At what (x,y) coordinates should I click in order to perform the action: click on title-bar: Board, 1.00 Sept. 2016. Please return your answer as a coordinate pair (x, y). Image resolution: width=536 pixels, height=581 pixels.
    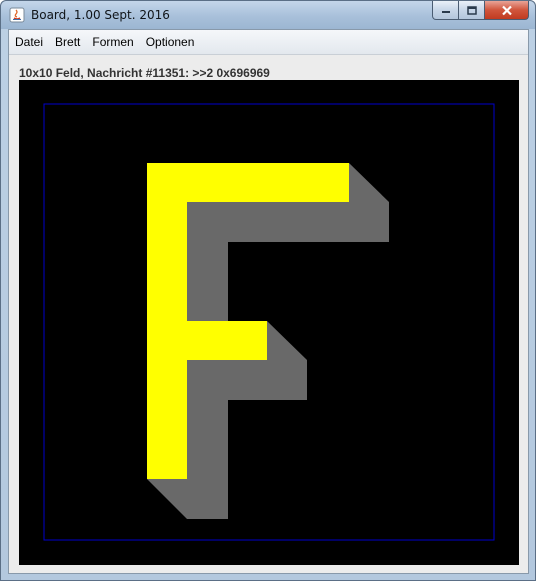
    Looking at the image, I should click on (268, 15).